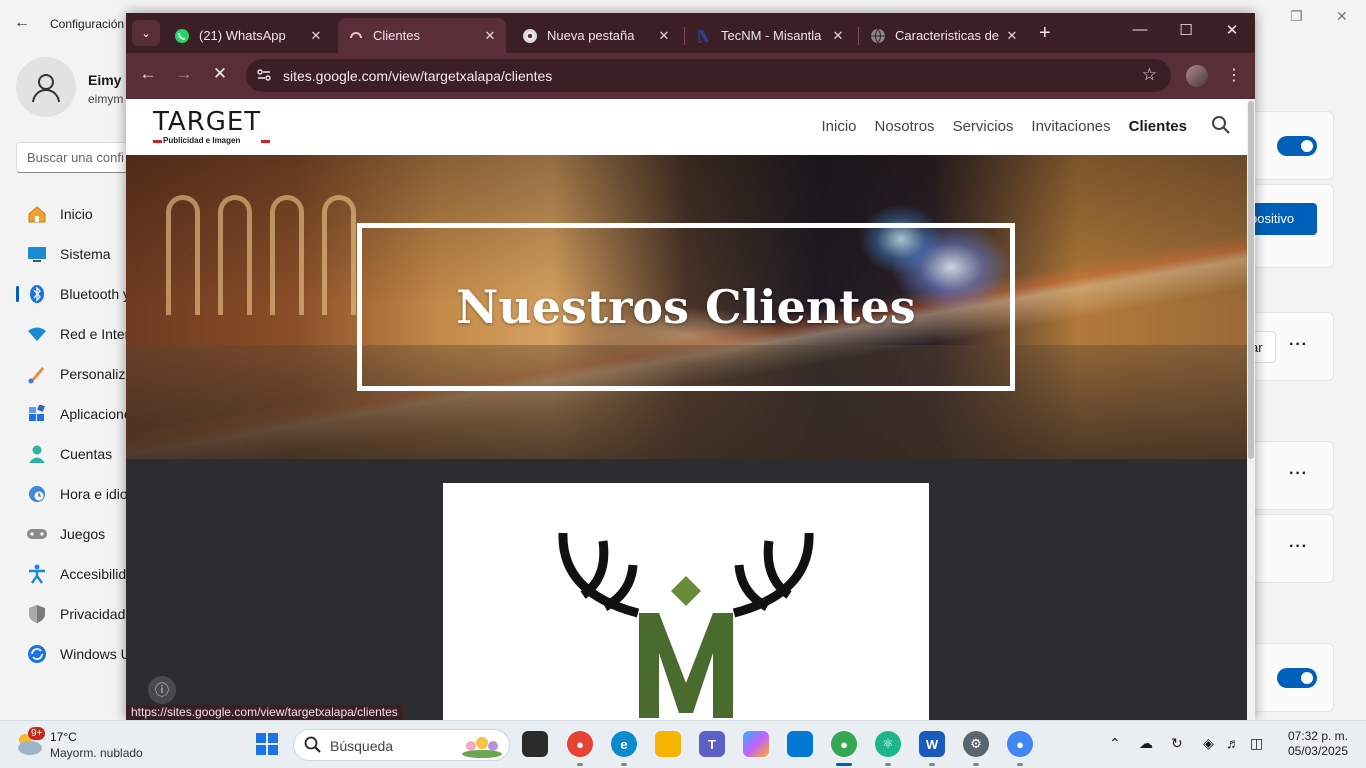 The width and height of the screenshot is (1366, 768). What do you see at coordinates (220, 74) in the screenshot?
I see `stop-loading-icon: ✕` at bounding box center [220, 74].